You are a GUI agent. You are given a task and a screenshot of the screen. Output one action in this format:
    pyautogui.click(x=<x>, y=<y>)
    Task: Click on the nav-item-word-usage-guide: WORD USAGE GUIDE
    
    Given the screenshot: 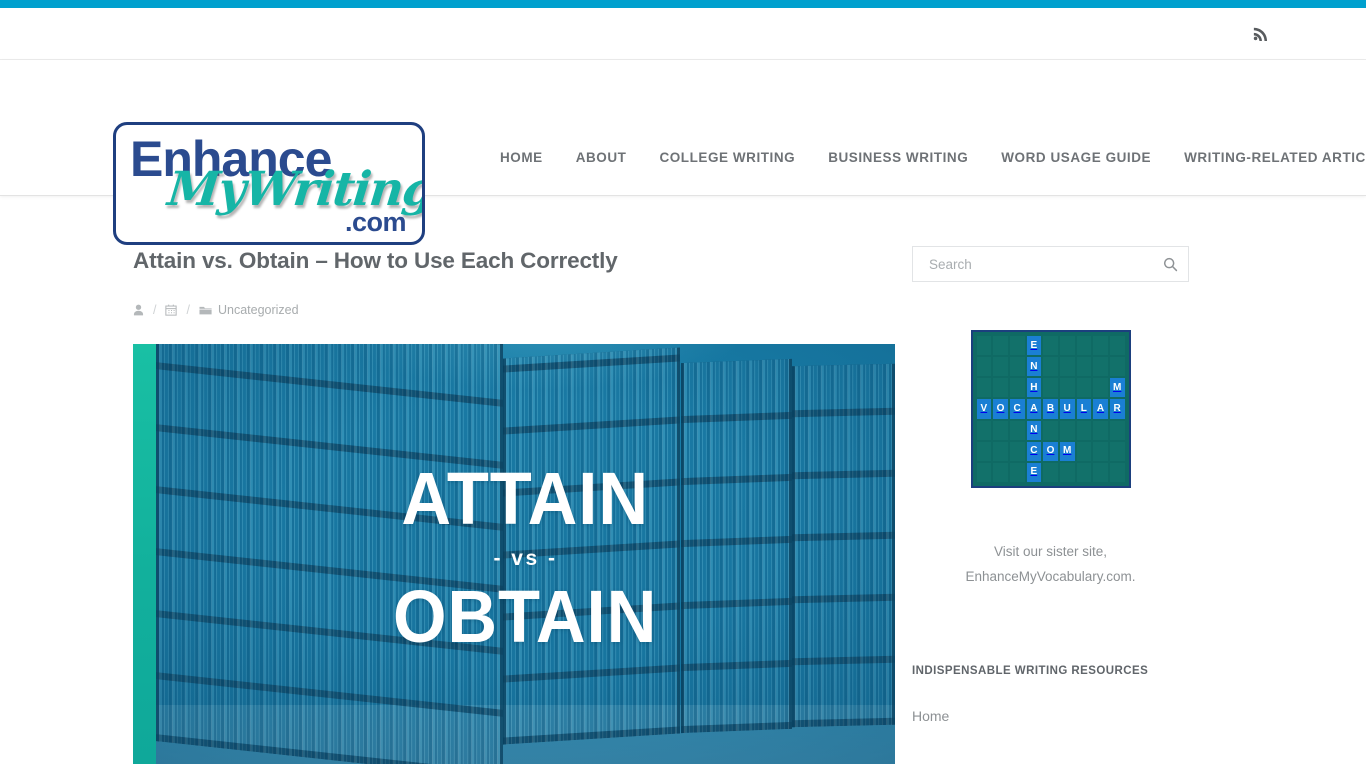 What is the action you would take?
    pyautogui.click(x=1076, y=157)
    